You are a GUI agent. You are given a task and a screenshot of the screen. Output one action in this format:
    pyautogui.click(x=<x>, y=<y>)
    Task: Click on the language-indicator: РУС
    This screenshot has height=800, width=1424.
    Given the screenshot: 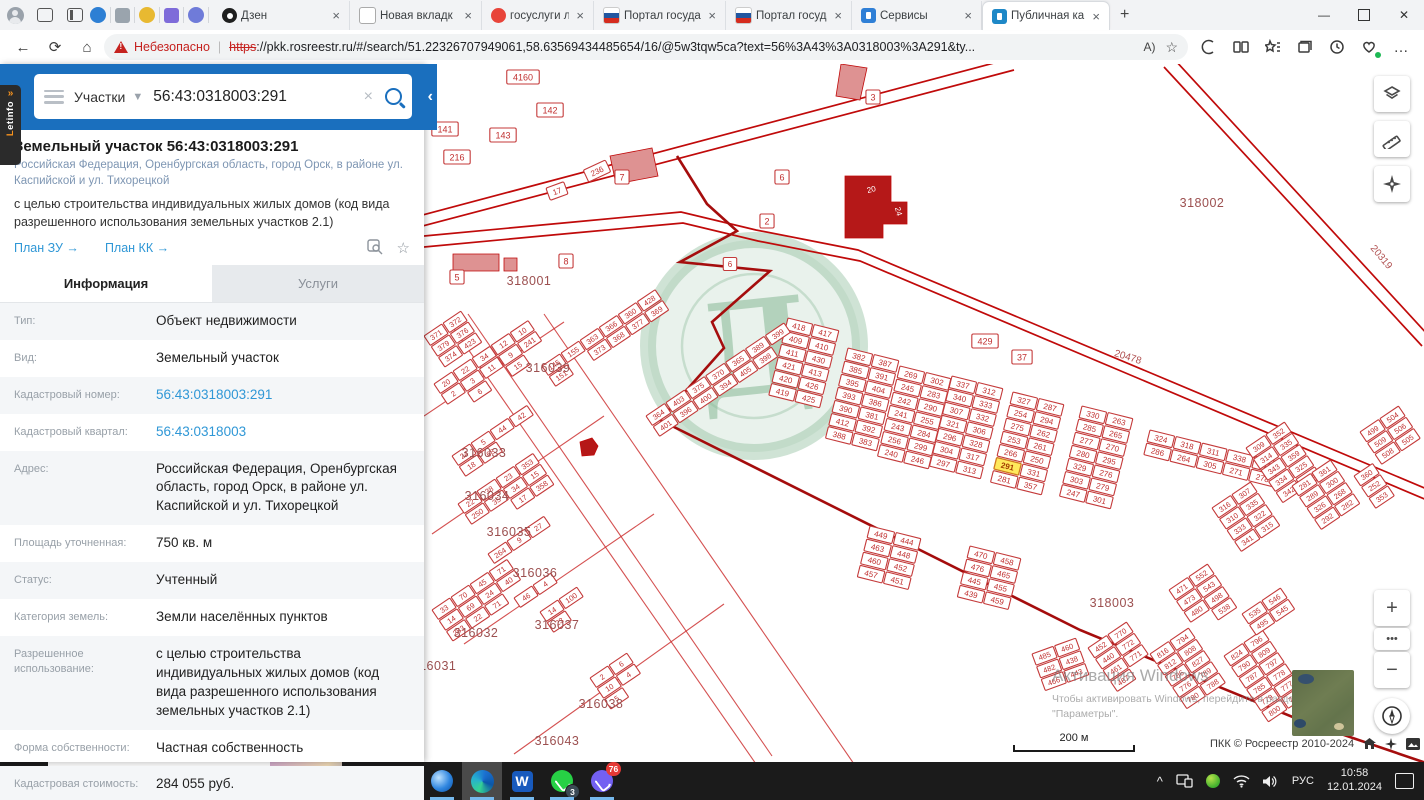 What is the action you would take?
    pyautogui.click(x=1303, y=781)
    